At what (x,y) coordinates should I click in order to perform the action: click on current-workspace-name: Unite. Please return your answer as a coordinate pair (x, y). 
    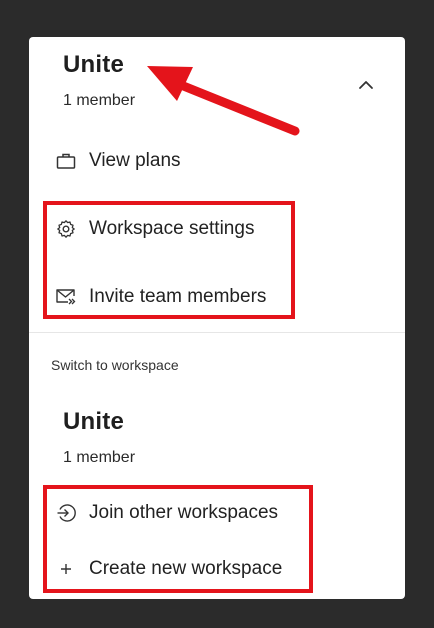
    Looking at the image, I should click on (93, 64).